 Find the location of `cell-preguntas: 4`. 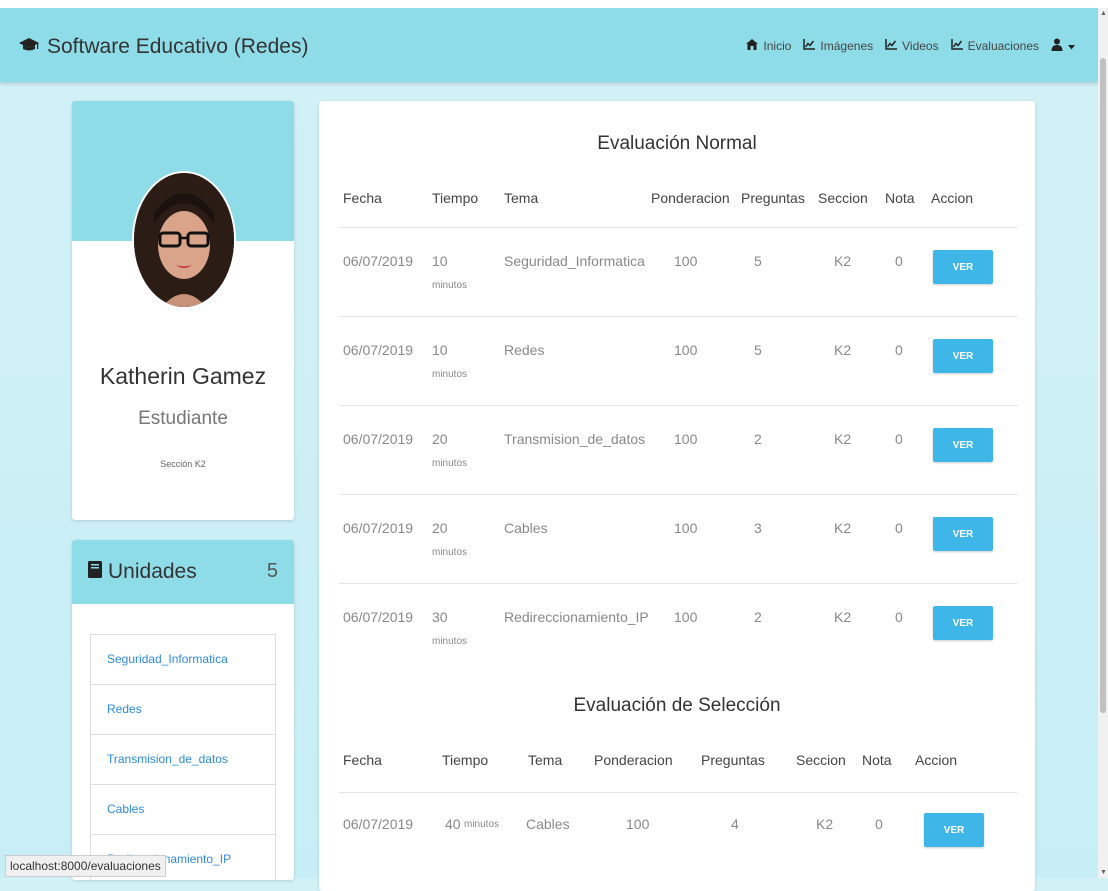

cell-preguntas: 4 is located at coordinates (735, 824).